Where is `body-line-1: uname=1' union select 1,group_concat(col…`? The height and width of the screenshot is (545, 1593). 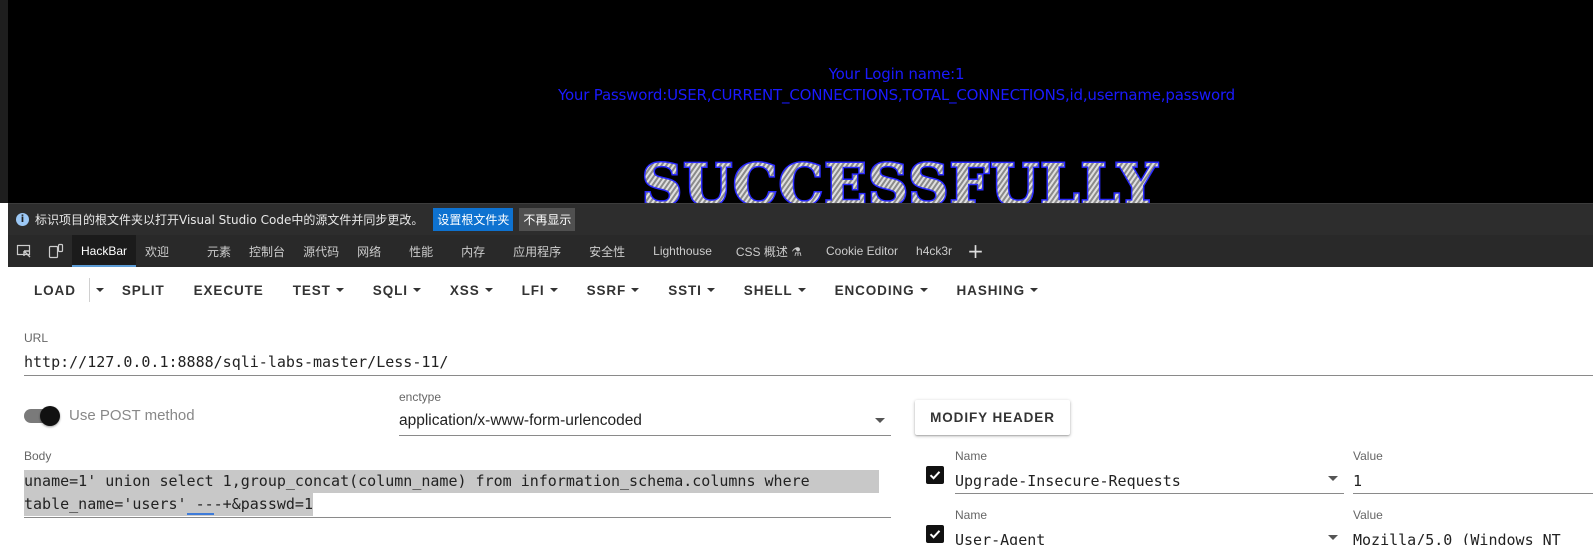
body-line-1: uname=1' union select 1,group_concat(col… is located at coordinates (451, 481).